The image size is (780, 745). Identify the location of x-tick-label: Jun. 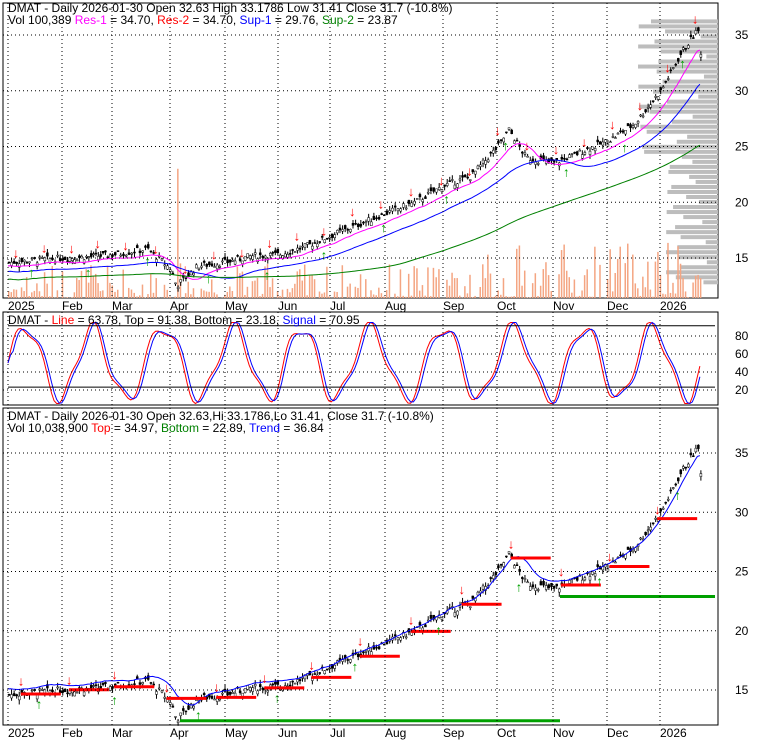
(287, 306).